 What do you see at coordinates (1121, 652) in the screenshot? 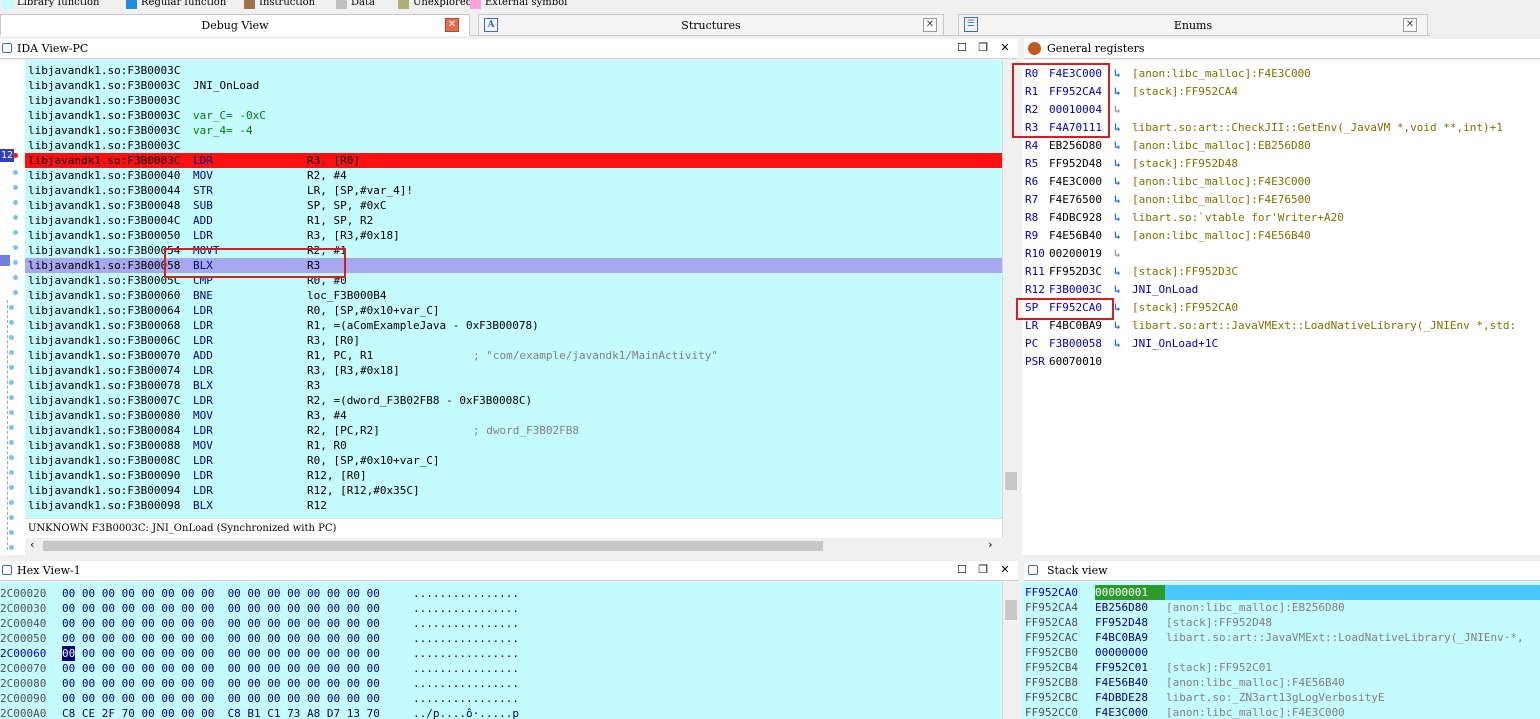
I see `stack-value: 00000000` at bounding box center [1121, 652].